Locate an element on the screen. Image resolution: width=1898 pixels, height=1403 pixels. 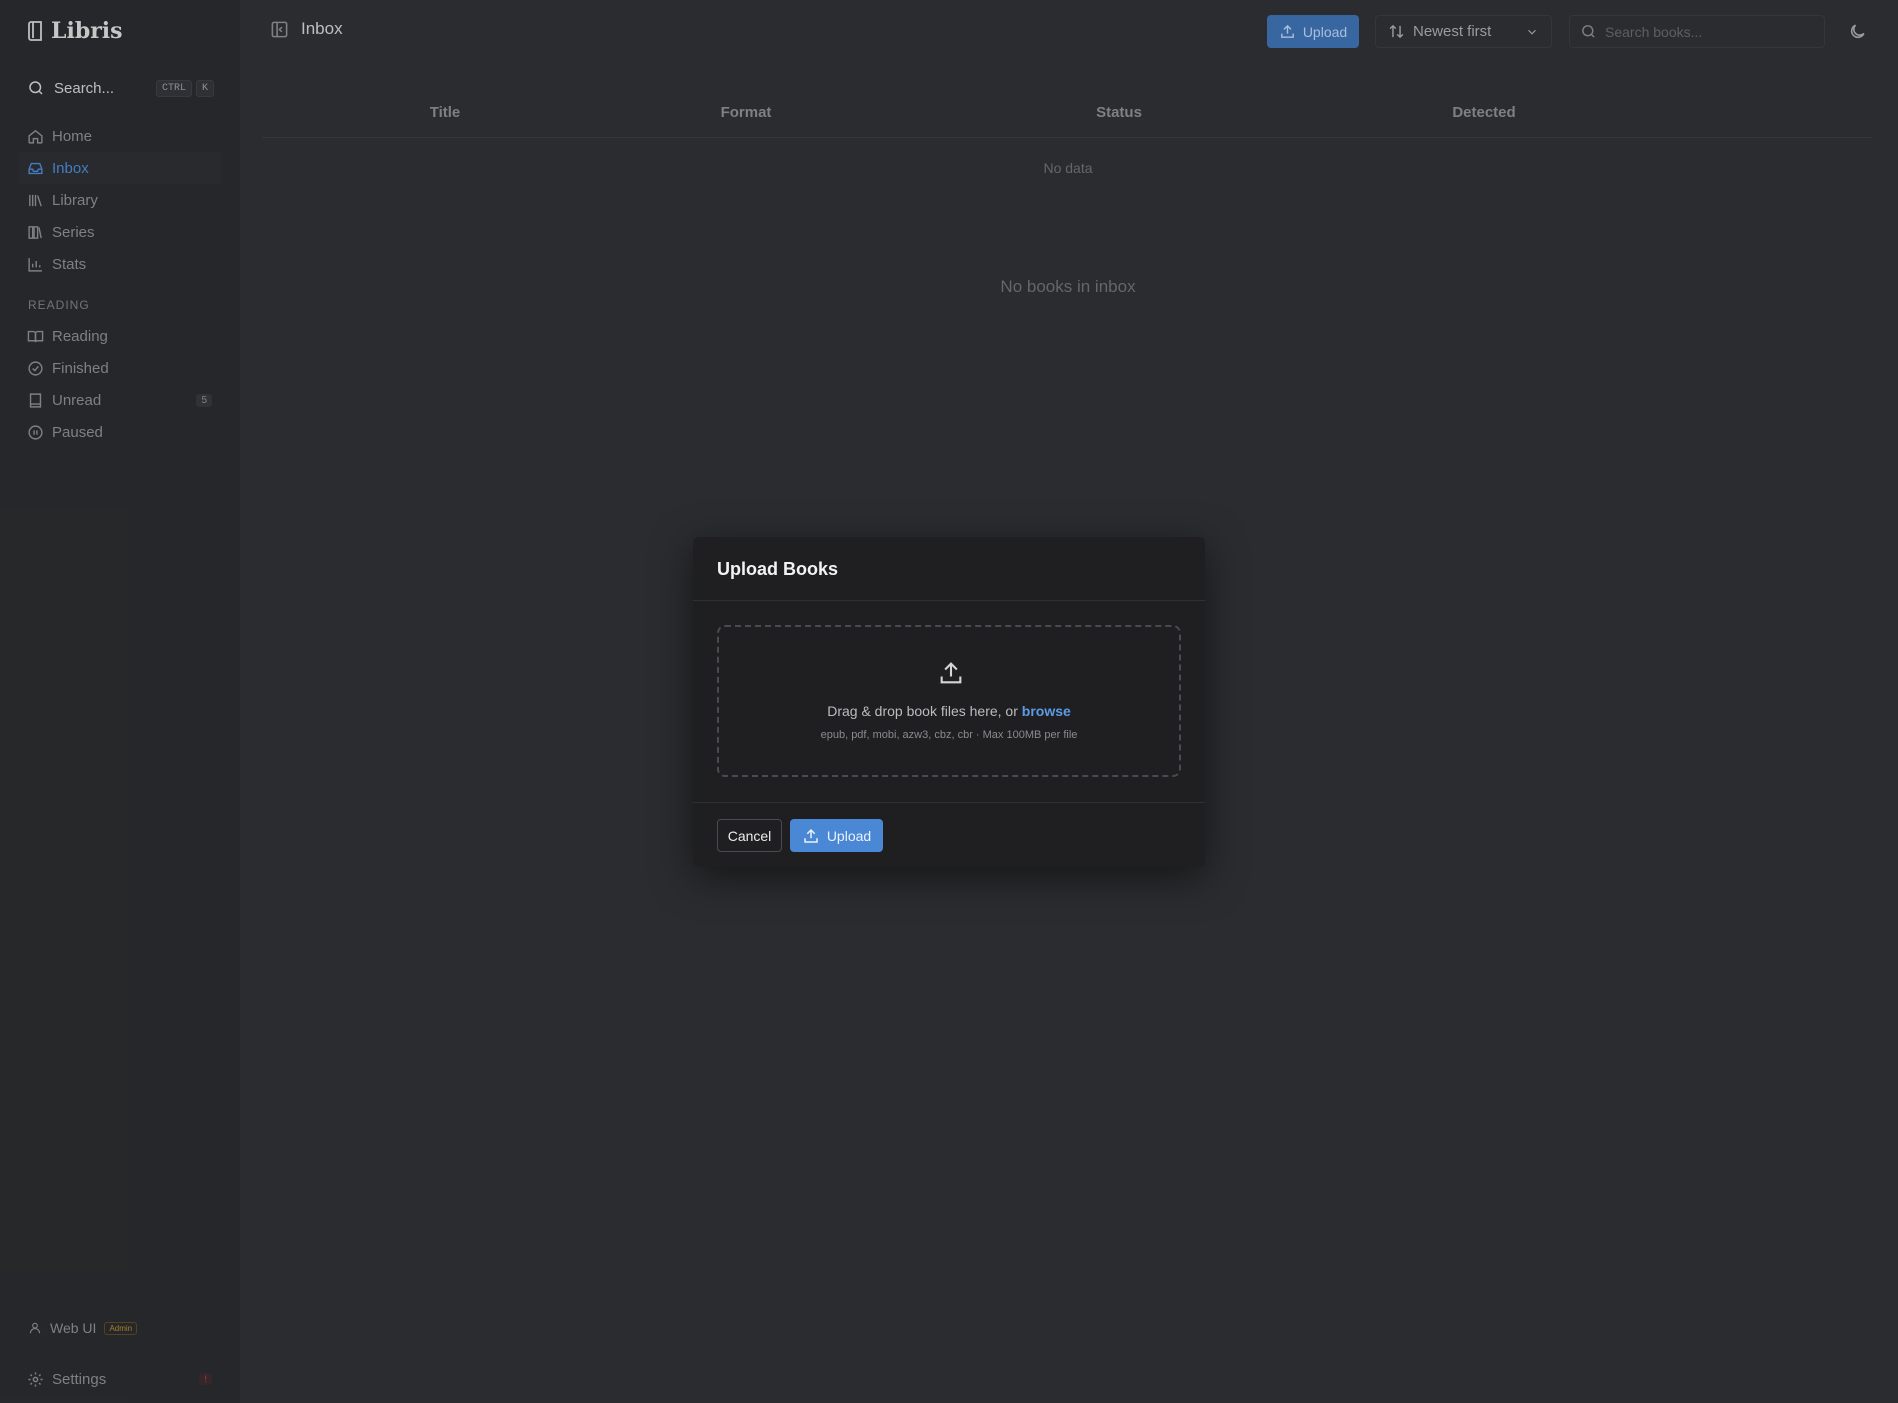
dialog-upload-label: Upload is located at coordinates (849, 835).